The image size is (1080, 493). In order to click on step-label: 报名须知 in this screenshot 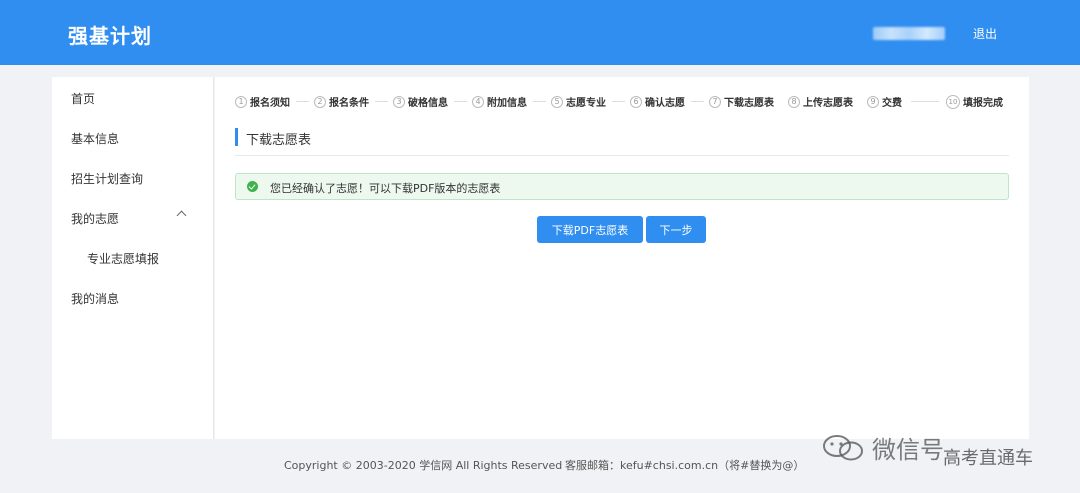, I will do `click(270, 103)`.